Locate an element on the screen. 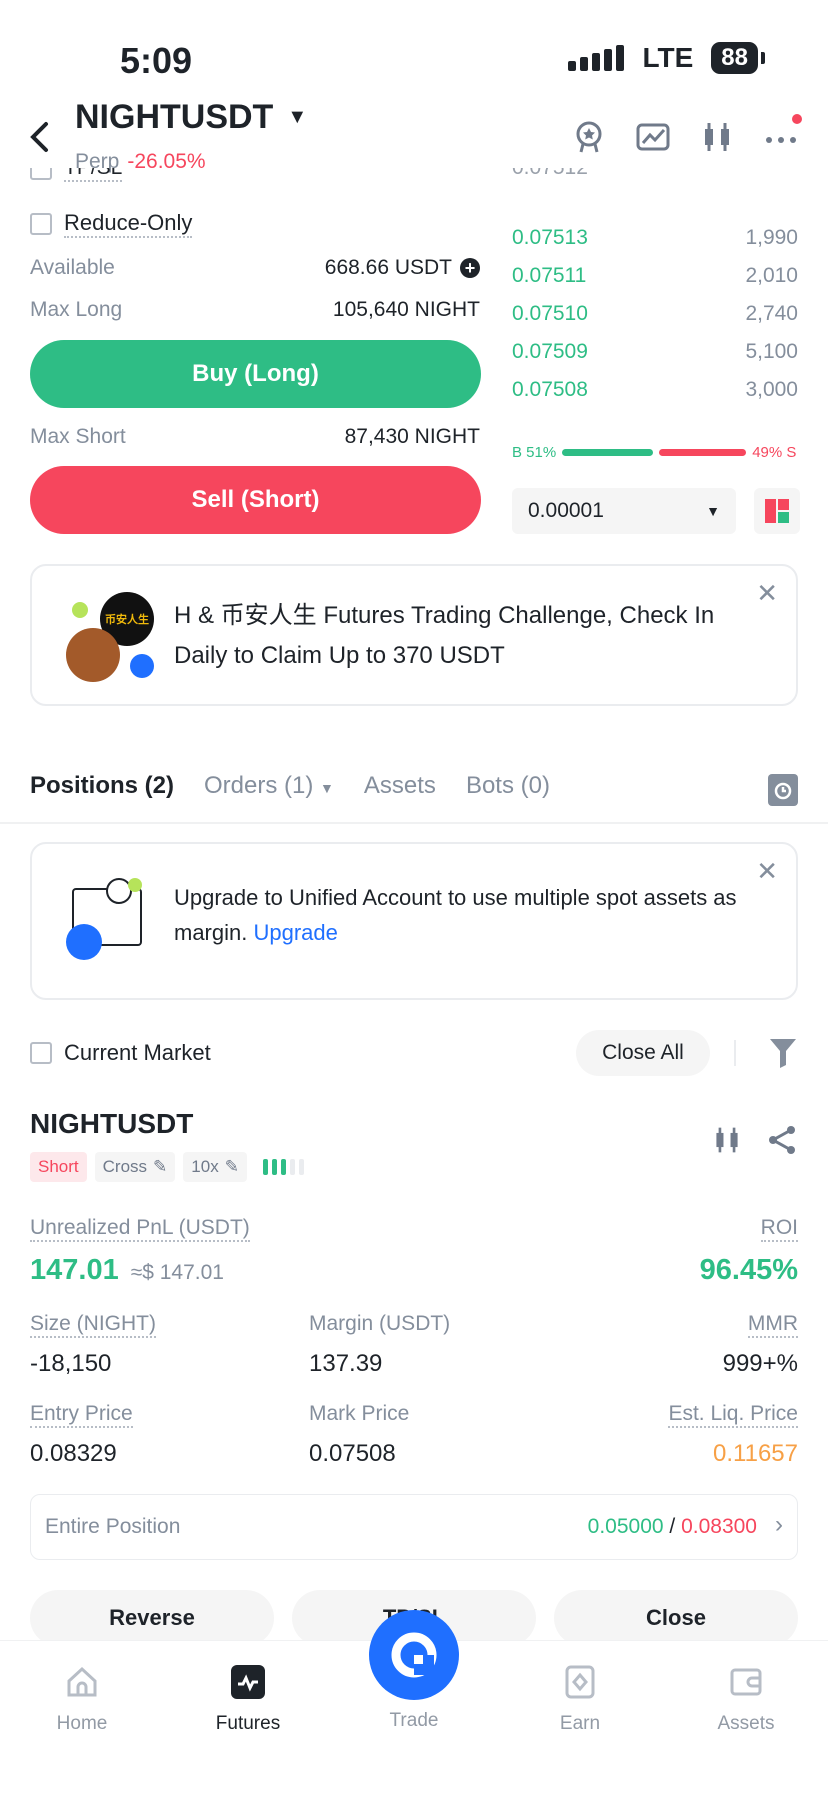 The width and height of the screenshot is (828, 1800). price-change: -26.05% is located at coordinates (166, 161).